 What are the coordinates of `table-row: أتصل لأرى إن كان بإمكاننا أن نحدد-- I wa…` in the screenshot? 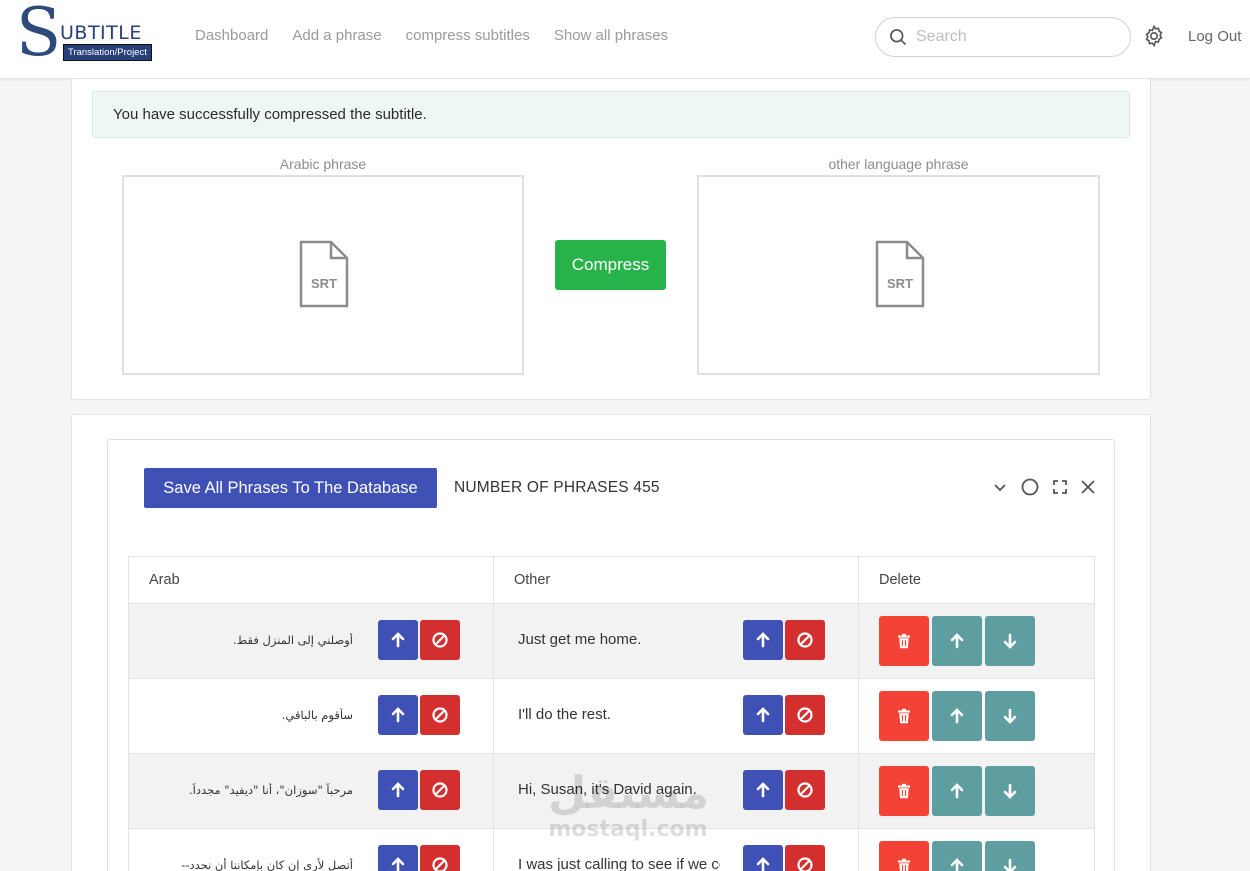 It's located at (611, 849).